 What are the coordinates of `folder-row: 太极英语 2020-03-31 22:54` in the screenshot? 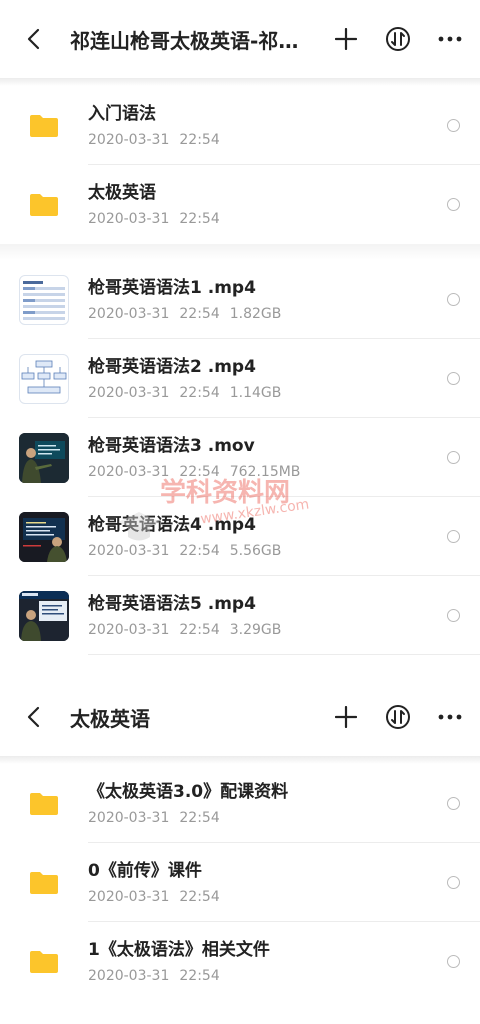 It's located at (240, 204).